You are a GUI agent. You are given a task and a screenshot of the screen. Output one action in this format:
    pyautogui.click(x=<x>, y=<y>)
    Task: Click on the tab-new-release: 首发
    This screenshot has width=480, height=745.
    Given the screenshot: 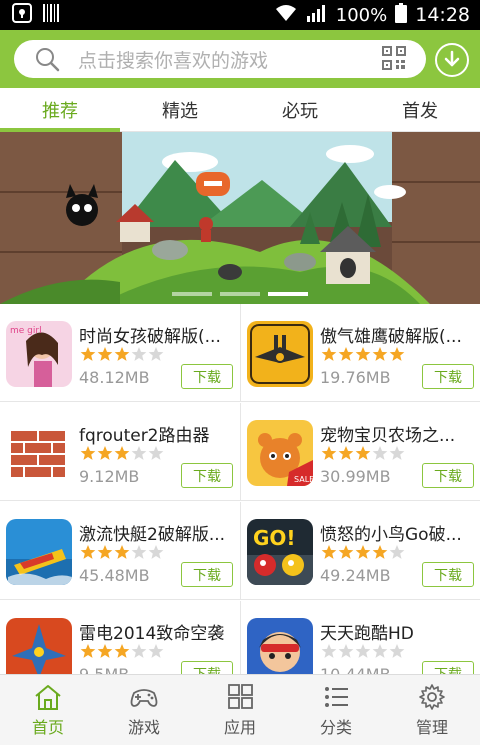 What is the action you would take?
    pyautogui.click(x=420, y=109)
    